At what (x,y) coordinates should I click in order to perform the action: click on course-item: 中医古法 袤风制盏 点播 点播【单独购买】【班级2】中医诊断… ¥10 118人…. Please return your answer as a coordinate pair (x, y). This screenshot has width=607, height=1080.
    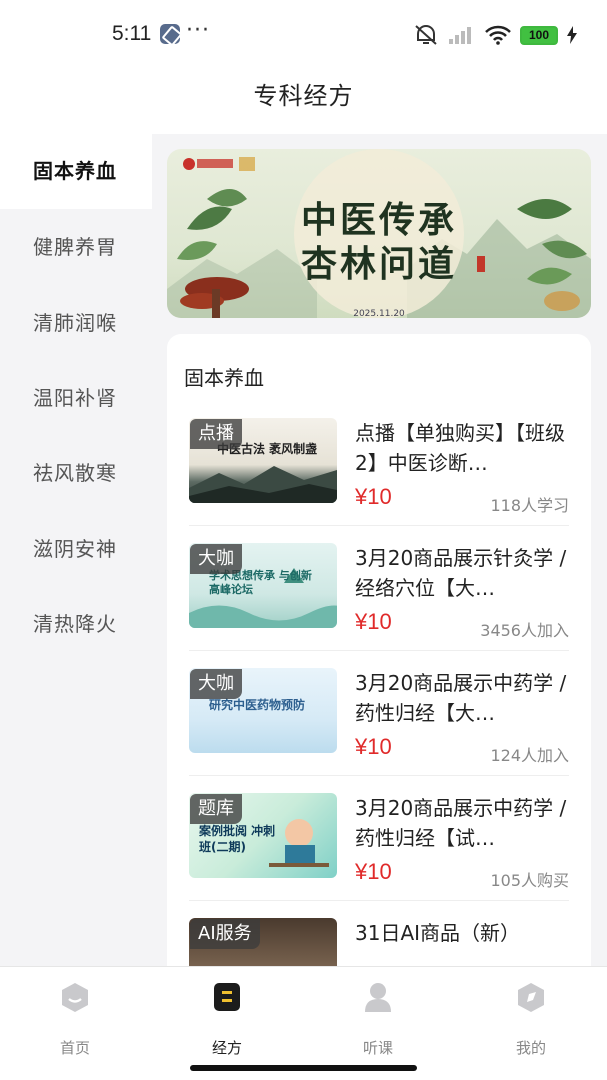
    Looking at the image, I should click on (379, 480).